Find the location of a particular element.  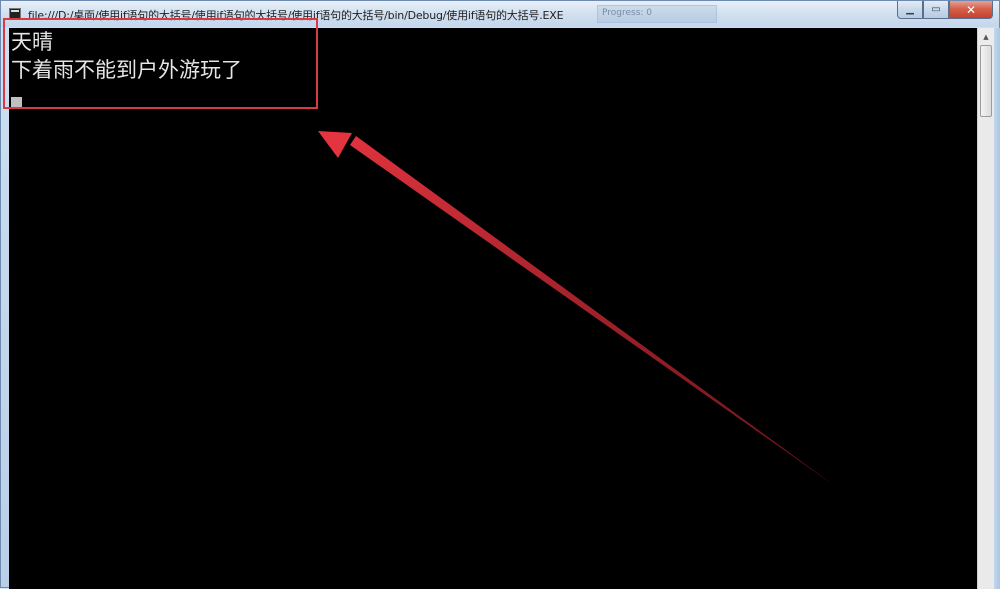

console-line: 下着雨不能到户外游玩了 is located at coordinates (126, 70).